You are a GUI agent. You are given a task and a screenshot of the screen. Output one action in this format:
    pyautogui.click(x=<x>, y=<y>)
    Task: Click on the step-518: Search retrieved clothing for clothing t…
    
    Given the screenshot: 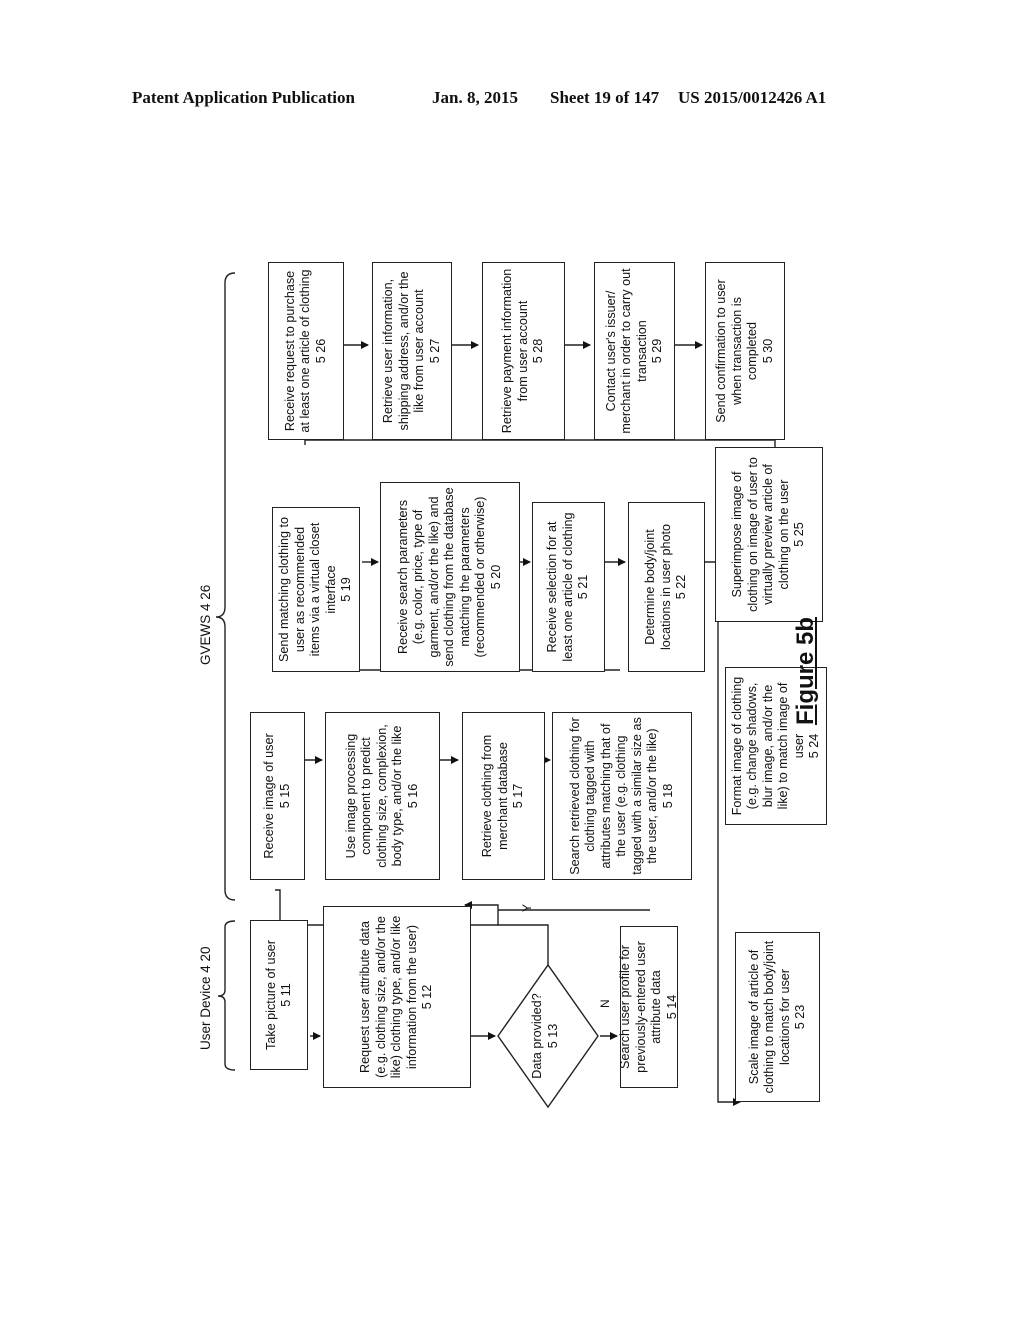 What is the action you would take?
    pyautogui.click(x=622, y=796)
    